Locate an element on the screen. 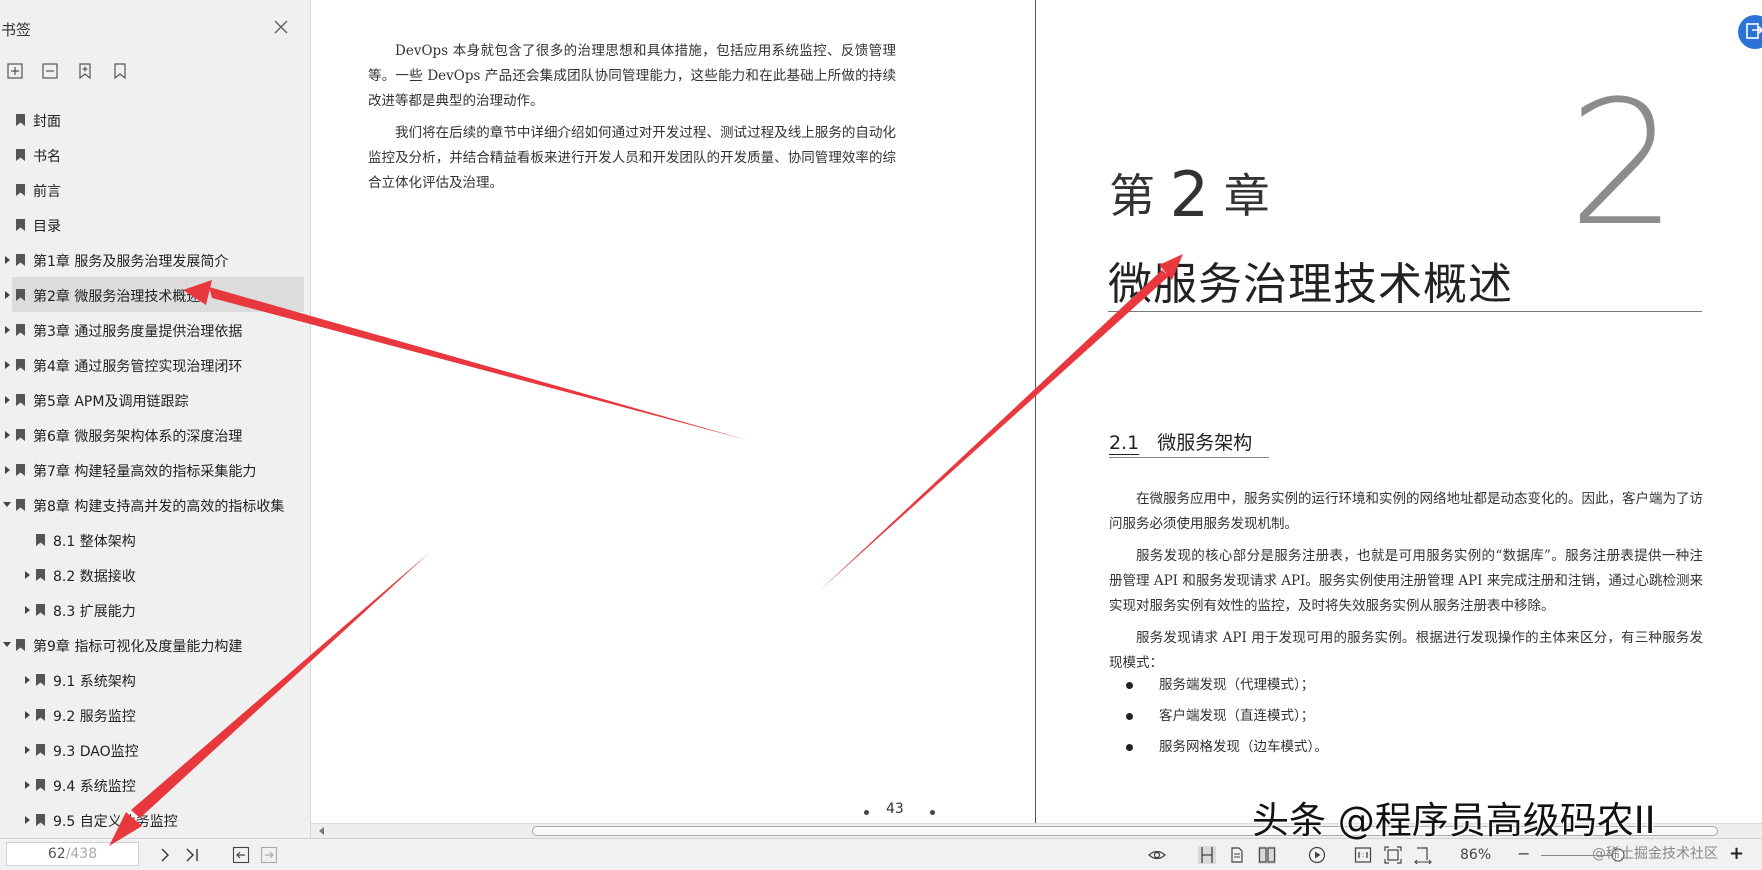  actual-size-icon is located at coordinates (1363, 855).